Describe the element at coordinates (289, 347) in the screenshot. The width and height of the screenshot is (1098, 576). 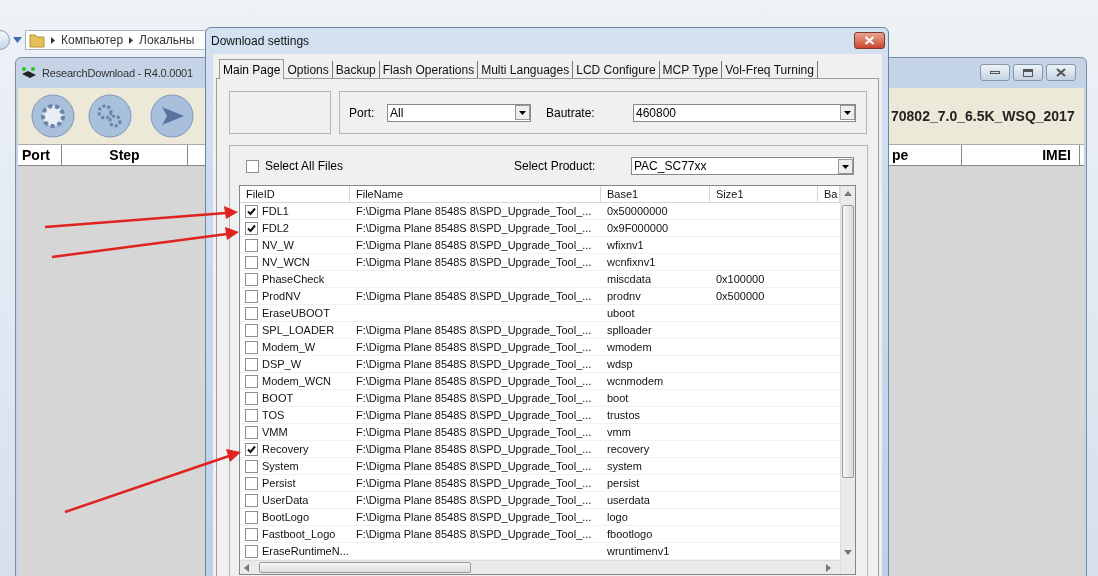
I see `table-cell-text: Modem_W` at that location.